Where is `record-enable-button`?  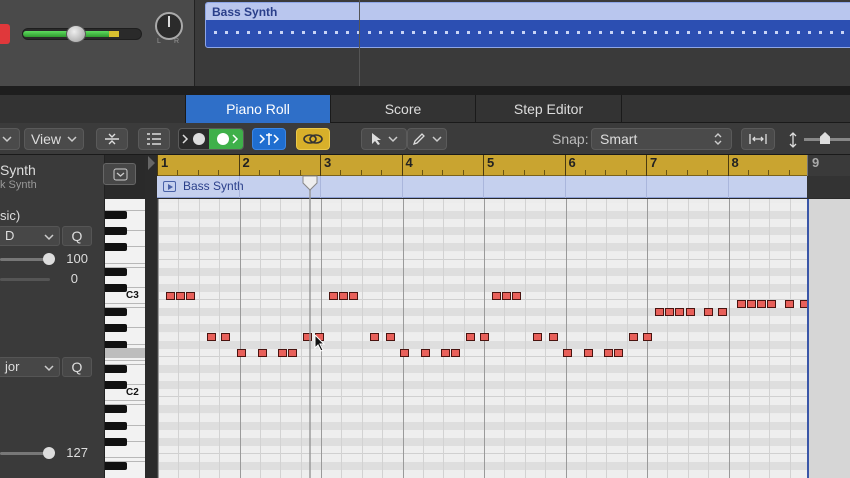 record-enable-button is located at coordinates (5, 34).